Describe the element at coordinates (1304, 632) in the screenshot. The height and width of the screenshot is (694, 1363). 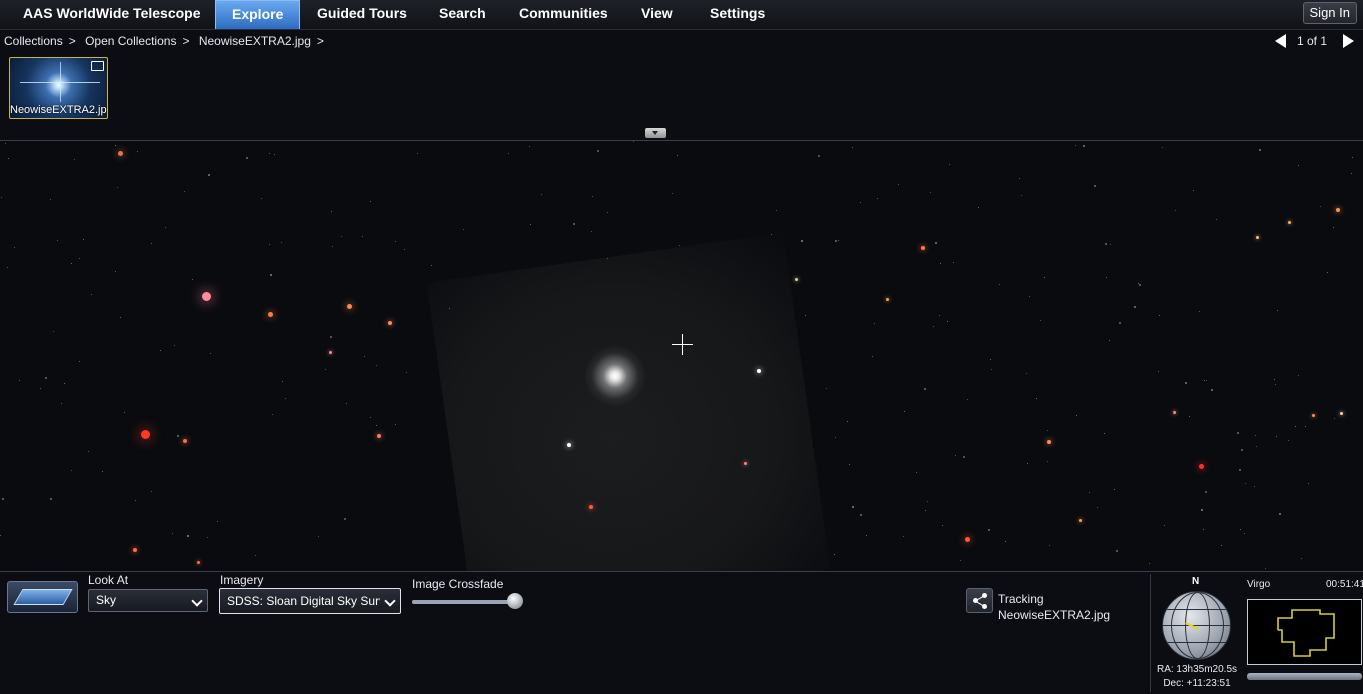
I see `constellation-minimap` at that location.